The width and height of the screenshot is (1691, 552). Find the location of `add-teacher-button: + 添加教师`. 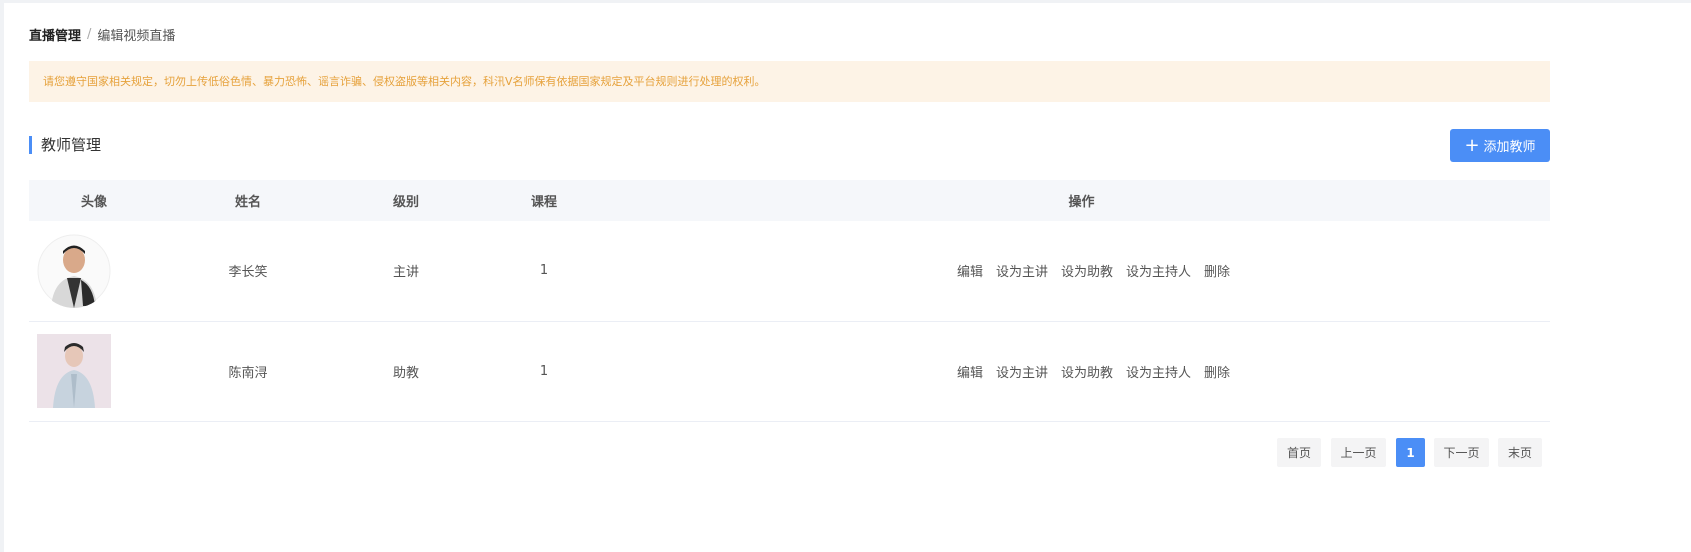

add-teacher-button: + 添加教师 is located at coordinates (1500, 145).